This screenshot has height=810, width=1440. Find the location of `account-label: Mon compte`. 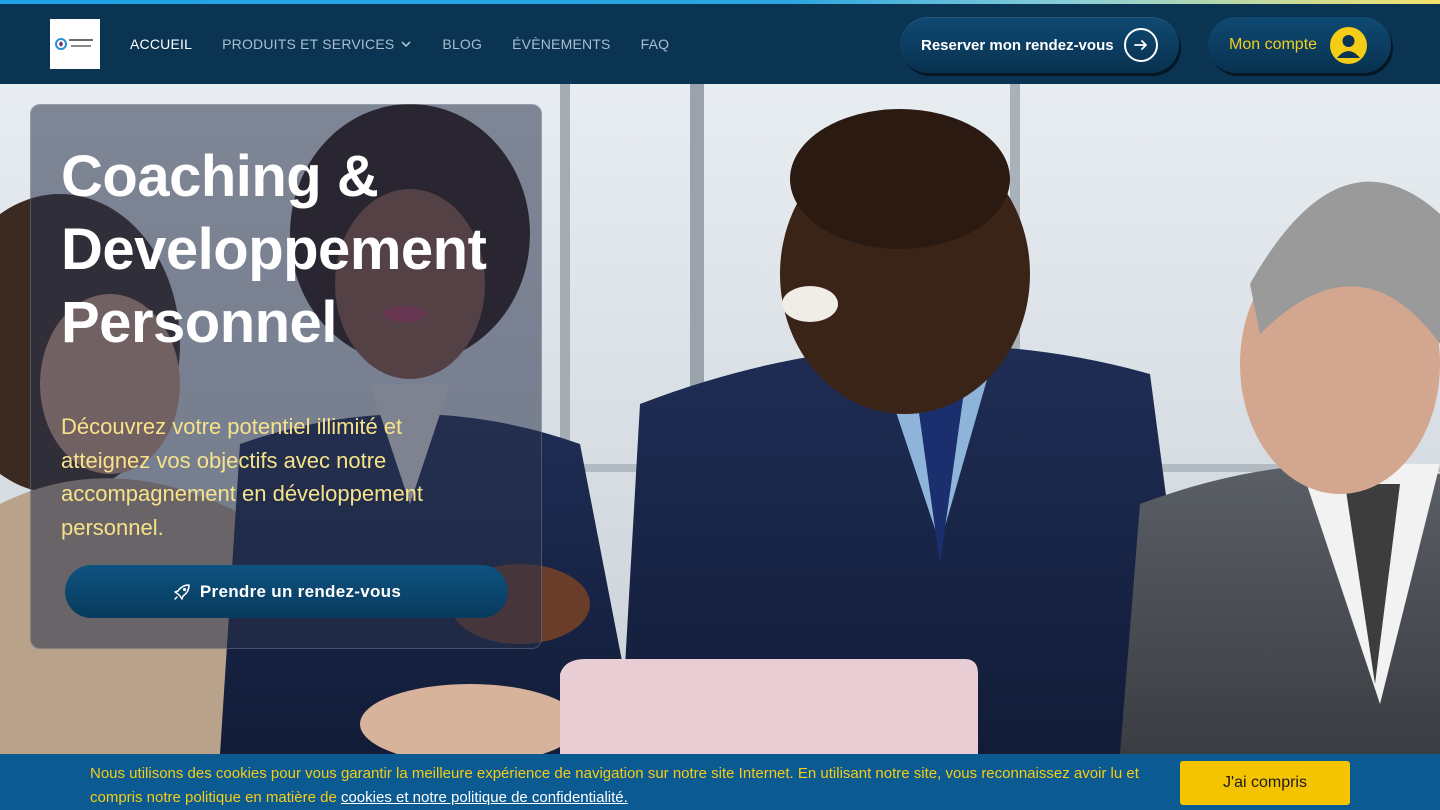

account-label: Mon compte is located at coordinates (1273, 44).